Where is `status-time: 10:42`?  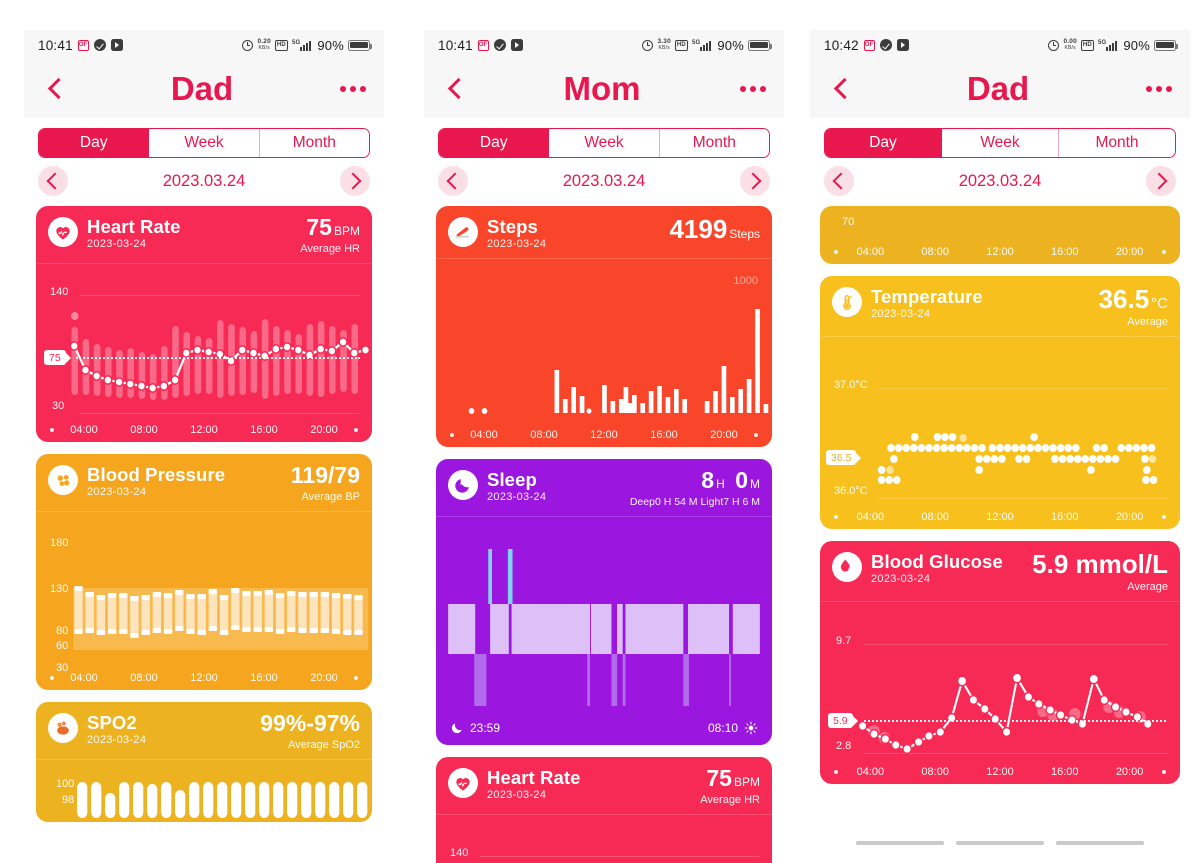 status-time: 10:42 is located at coordinates (841, 45).